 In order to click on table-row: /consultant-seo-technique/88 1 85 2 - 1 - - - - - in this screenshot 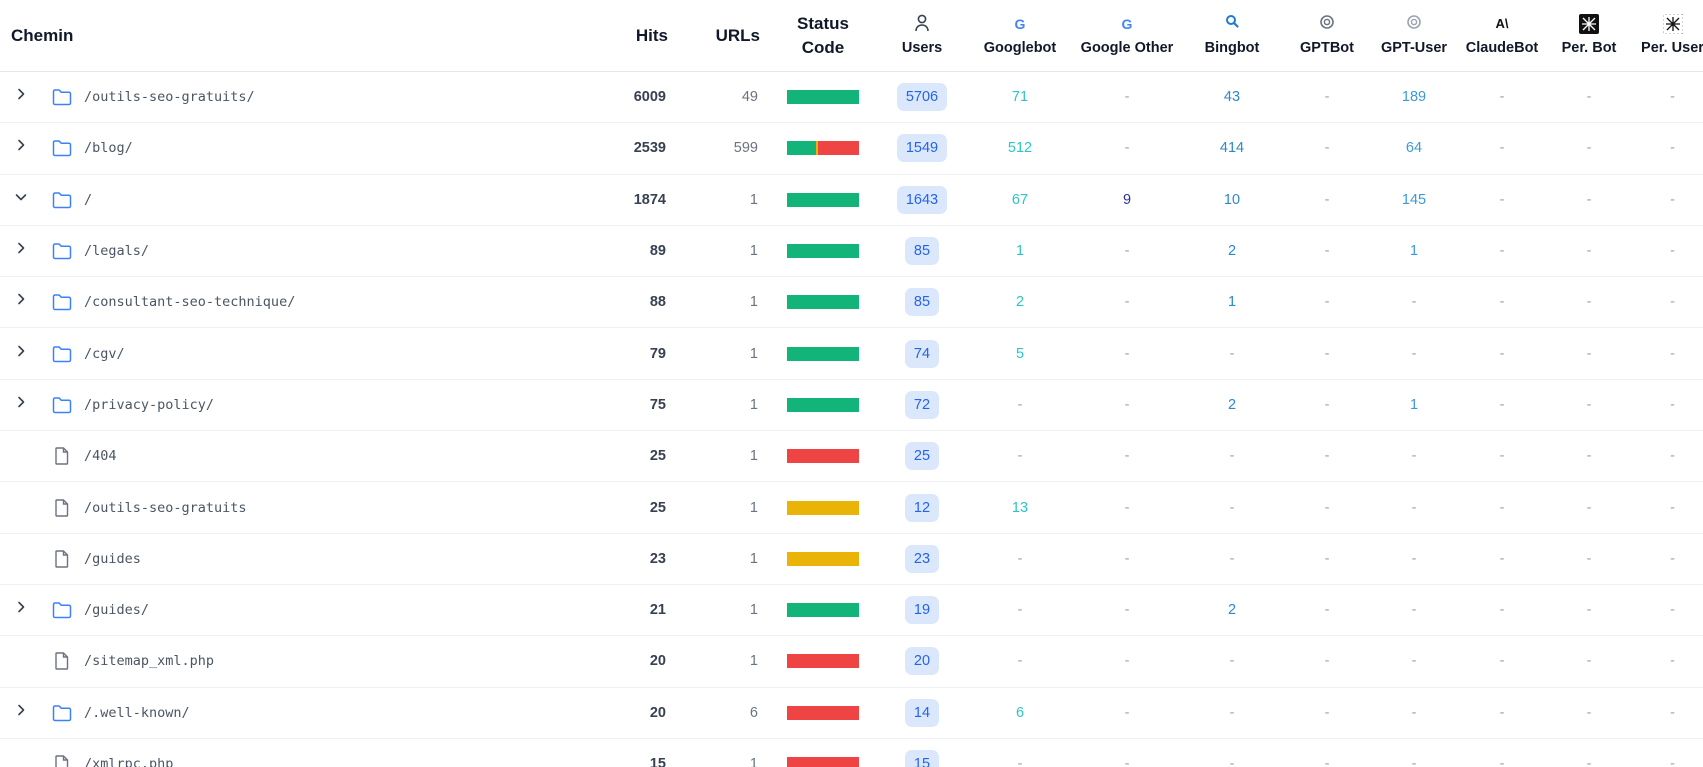, I will do `click(851, 302)`.